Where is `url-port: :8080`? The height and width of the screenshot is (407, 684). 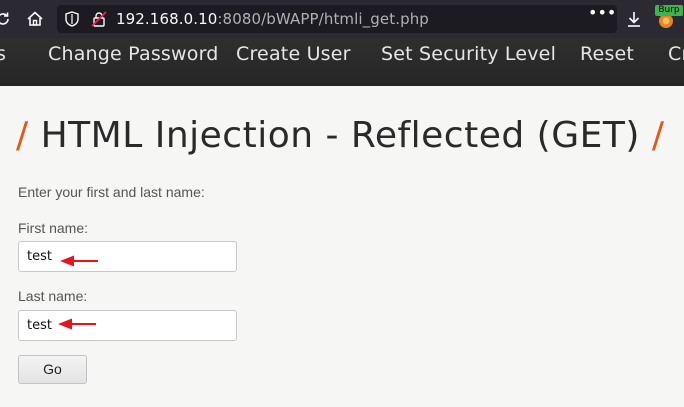
url-port: :8080 is located at coordinates (239, 19).